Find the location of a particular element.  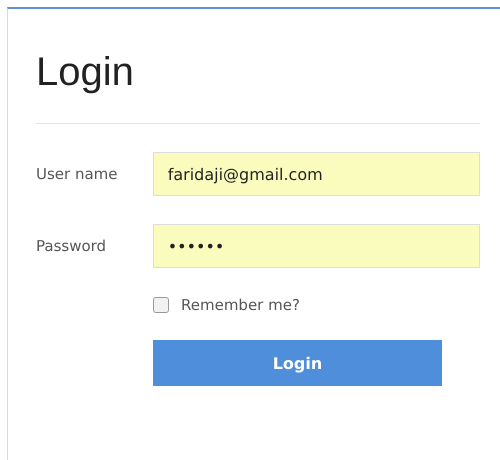

field-label: Password is located at coordinates (72, 246).